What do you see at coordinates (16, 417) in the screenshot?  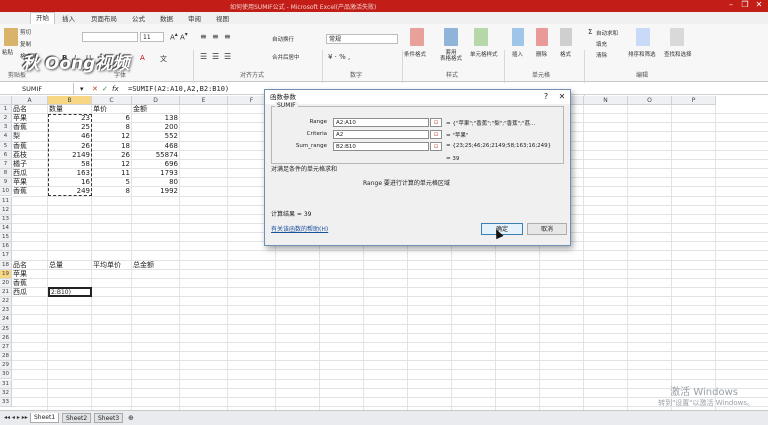 I see `sheet-nav-icon: ◂◂ ◂ ▸ ▸▸` at bounding box center [16, 417].